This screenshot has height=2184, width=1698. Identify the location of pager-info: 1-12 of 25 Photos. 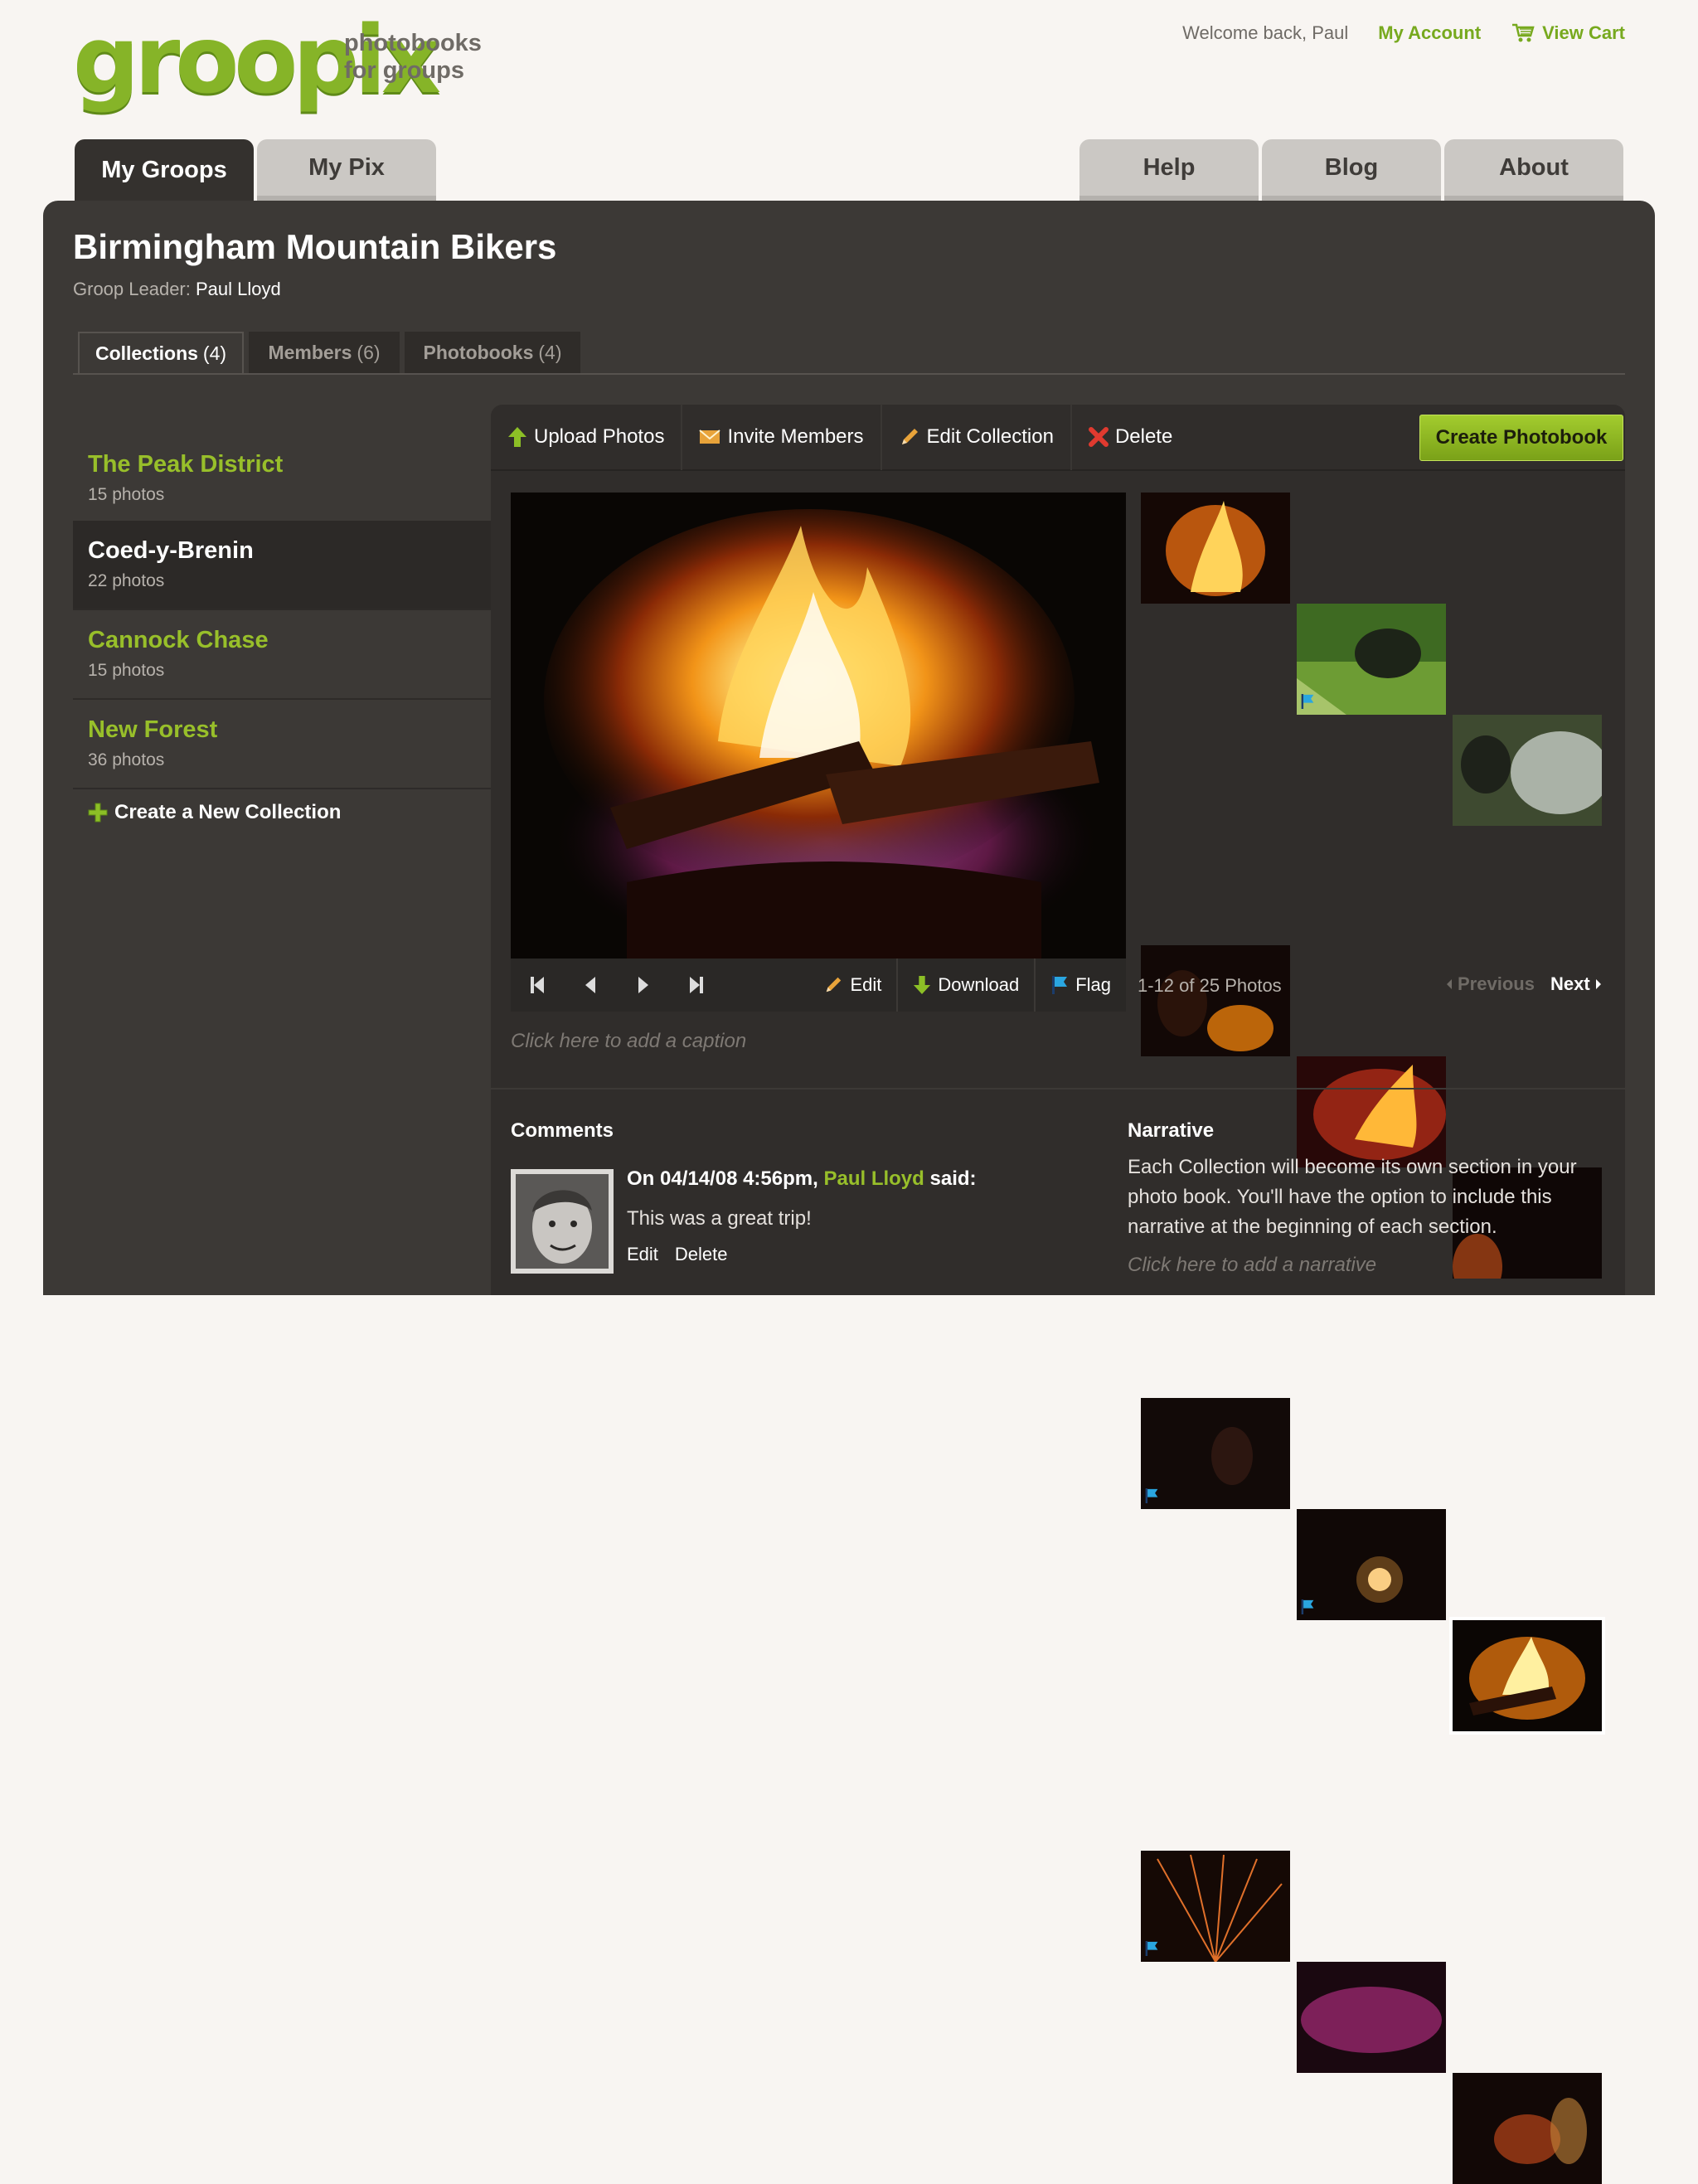
(1210, 985).